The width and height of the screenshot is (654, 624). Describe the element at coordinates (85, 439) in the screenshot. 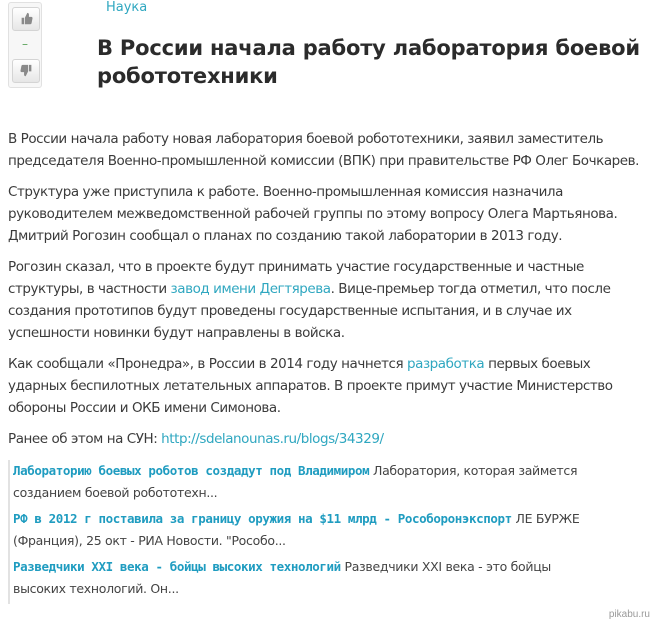

I see `source-prefix: Ранее об этом на СУН:` at that location.